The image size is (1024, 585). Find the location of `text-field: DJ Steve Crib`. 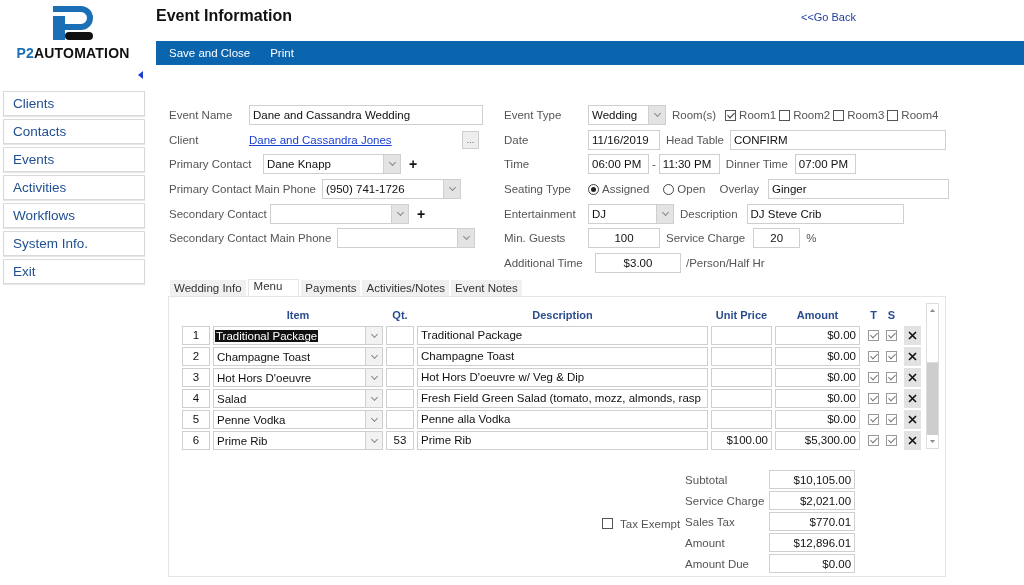

text-field: DJ Steve Crib is located at coordinates (825, 213).